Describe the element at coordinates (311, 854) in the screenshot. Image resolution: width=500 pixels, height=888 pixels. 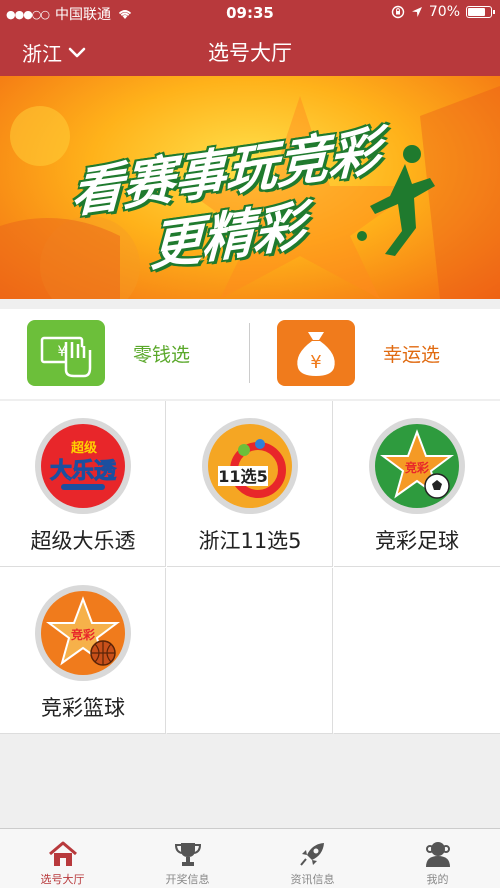
I see `rocket-icon` at that location.